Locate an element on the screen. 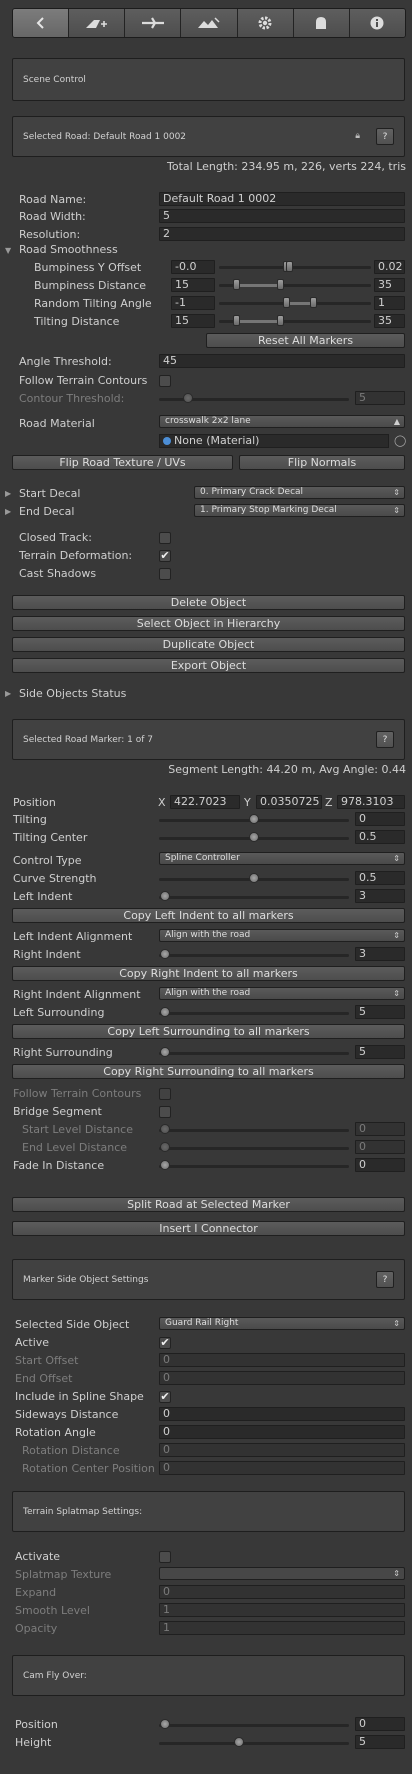 The width and height of the screenshot is (412, 1774). insert-connector-button: Insert I Connector is located at coordinates (208, 1228).